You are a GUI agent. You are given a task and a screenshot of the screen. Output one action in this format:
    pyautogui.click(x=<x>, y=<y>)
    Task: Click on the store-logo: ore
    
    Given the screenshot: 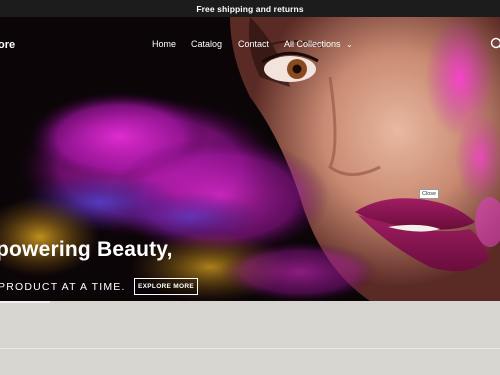 What is the action you would take?
    pyautogui.click(x=7, y=45)
    